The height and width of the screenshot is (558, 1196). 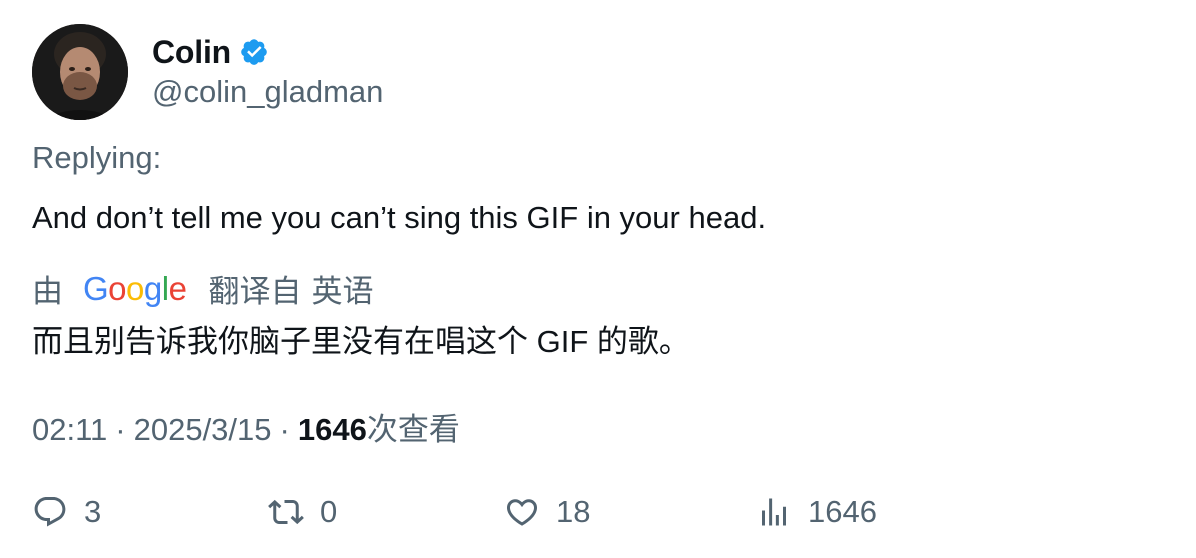 What do you see at coordinates (93, 511) in the screenshot?
I see `reply-count: 3` at bounding box center [93, 511].